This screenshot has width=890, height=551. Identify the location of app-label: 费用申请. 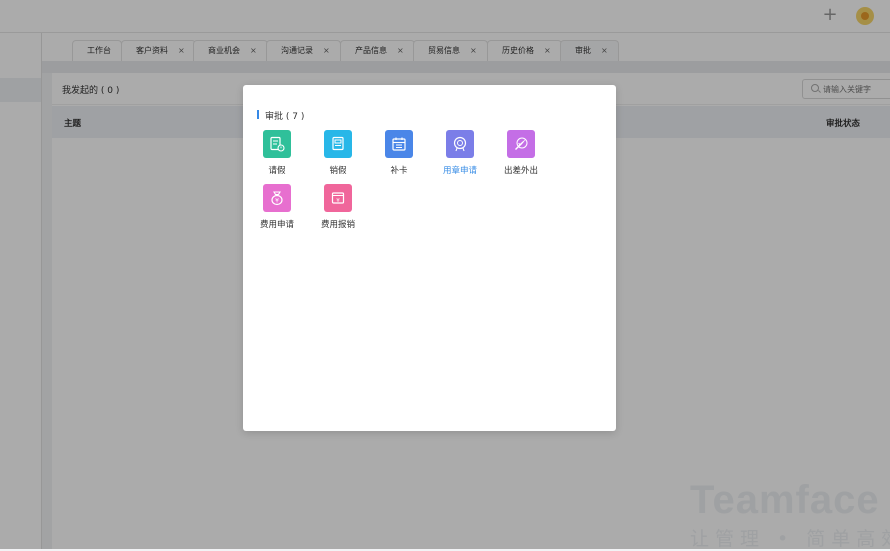
(276, 225).